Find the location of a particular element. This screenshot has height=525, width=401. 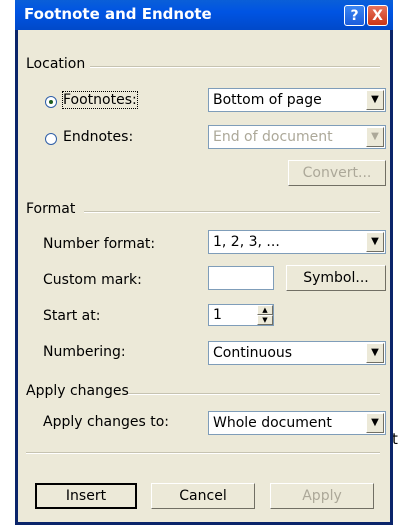

window-title: Footnote and Endnote is located at coordinates (118, 14).